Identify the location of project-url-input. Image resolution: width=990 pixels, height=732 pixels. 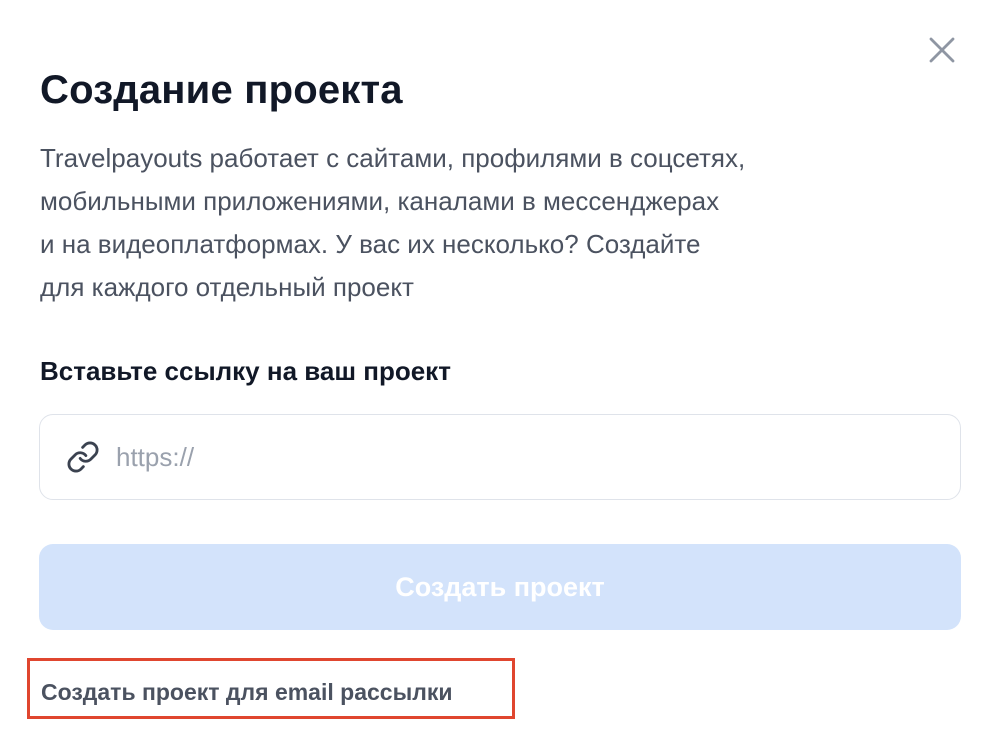
(506, 457).